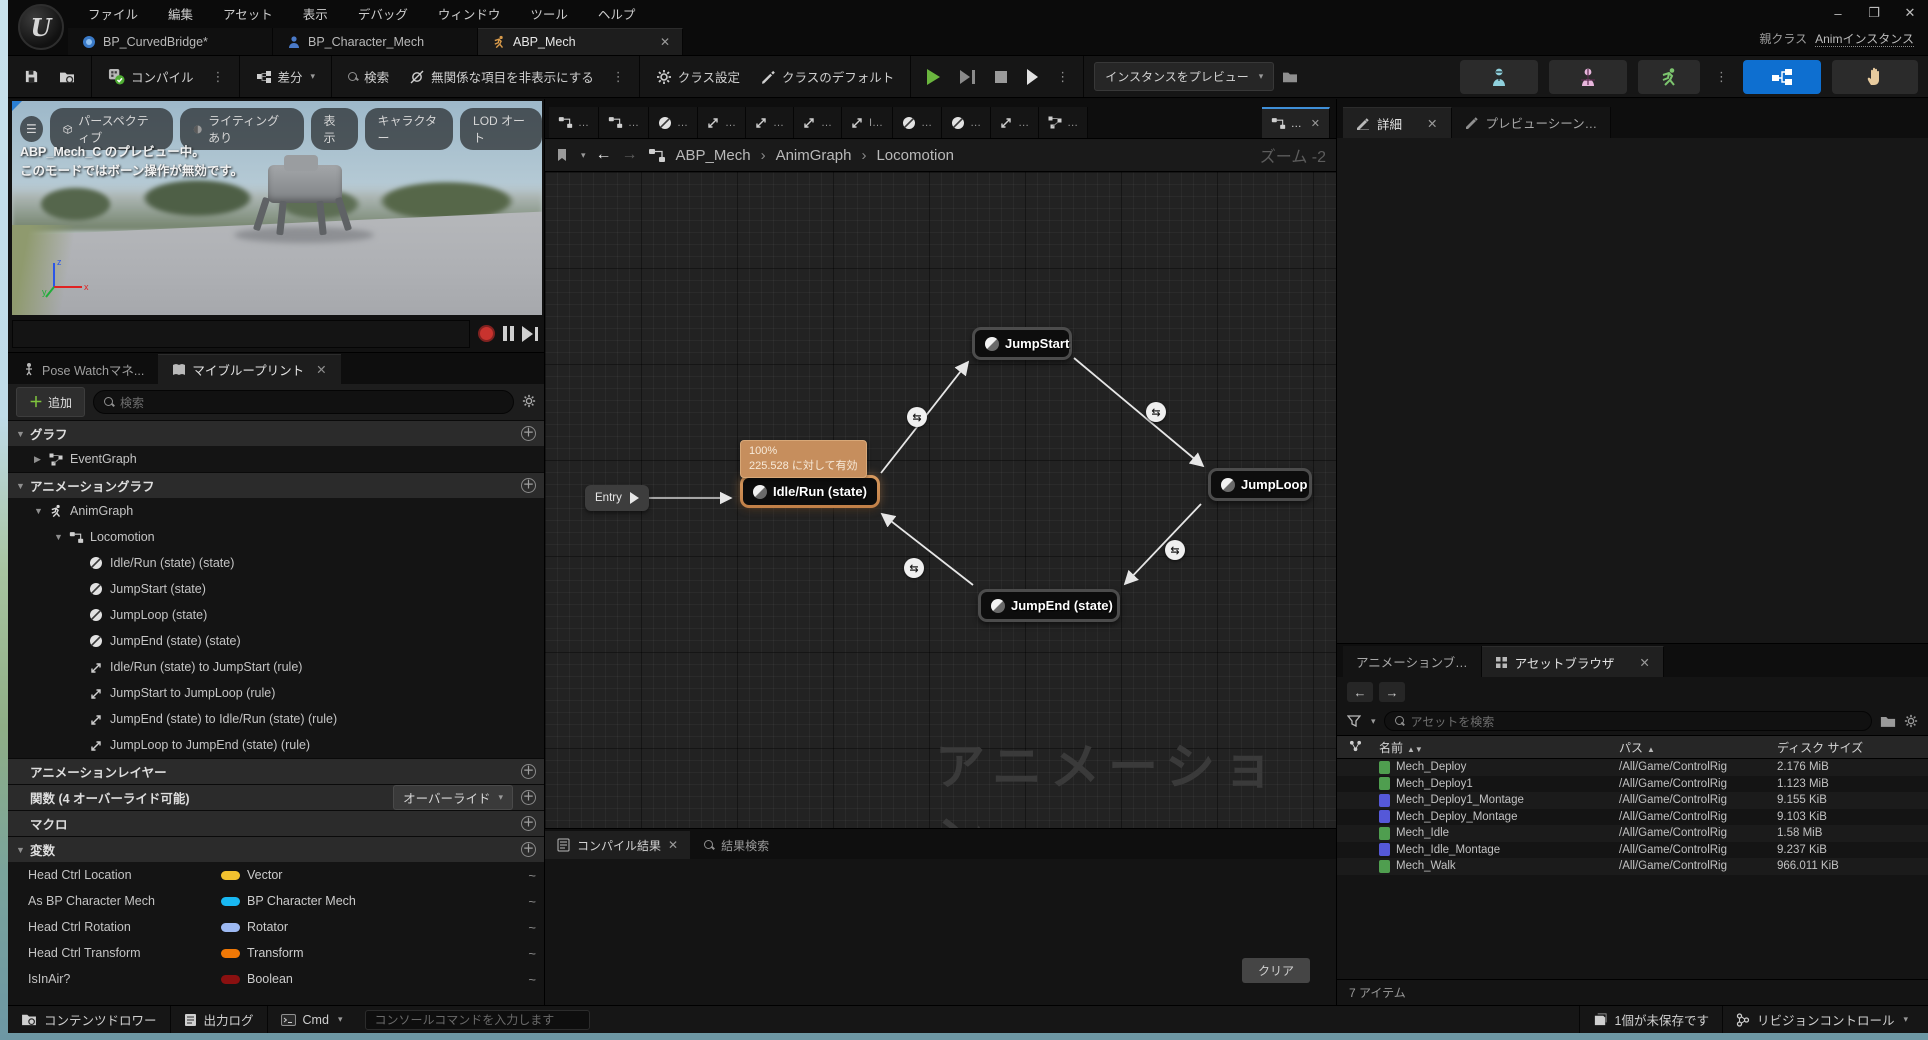  What do you see at coordinates (276, 589) in the screenshot?
I see `tree-item: JumpStart (state)` at bounding box center [276, 589].